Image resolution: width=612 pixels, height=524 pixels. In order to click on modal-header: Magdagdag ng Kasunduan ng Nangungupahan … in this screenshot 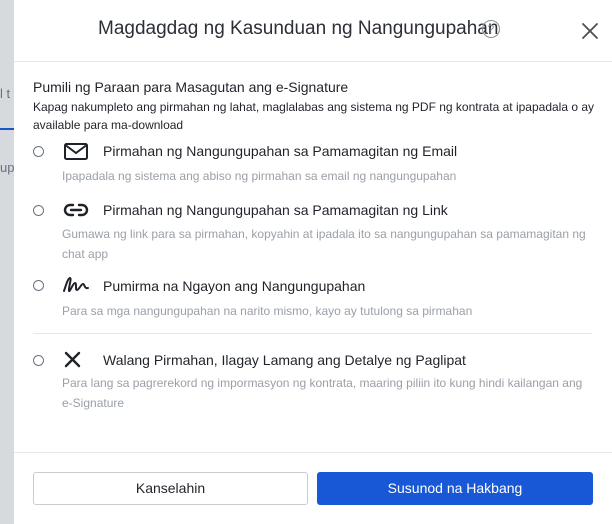, I will do `click(313, 31)`.